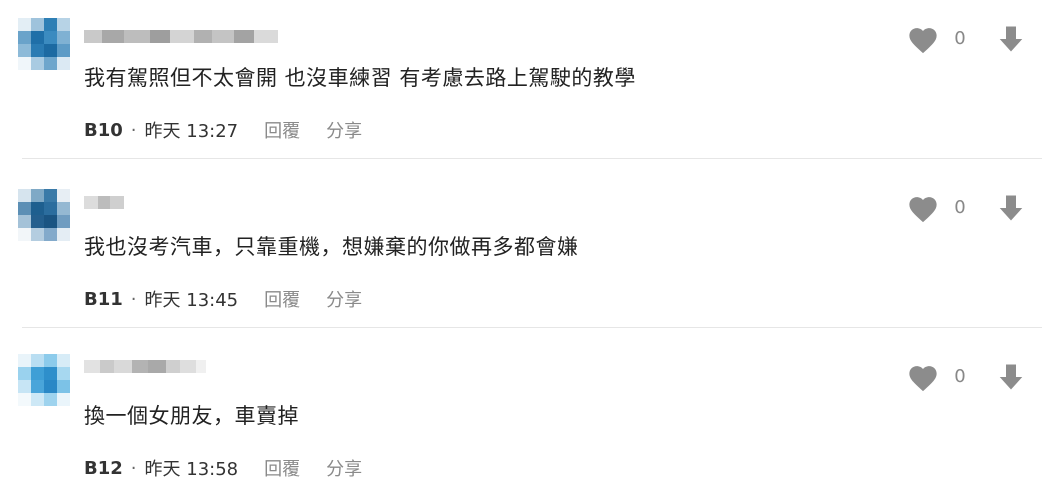  Describe the element at coordinates (331, 247) in the screenshot. I see `comment-text: 我也沒考汽車，只靠重機，想嫌棄的你做再多都會嫌` at that location.